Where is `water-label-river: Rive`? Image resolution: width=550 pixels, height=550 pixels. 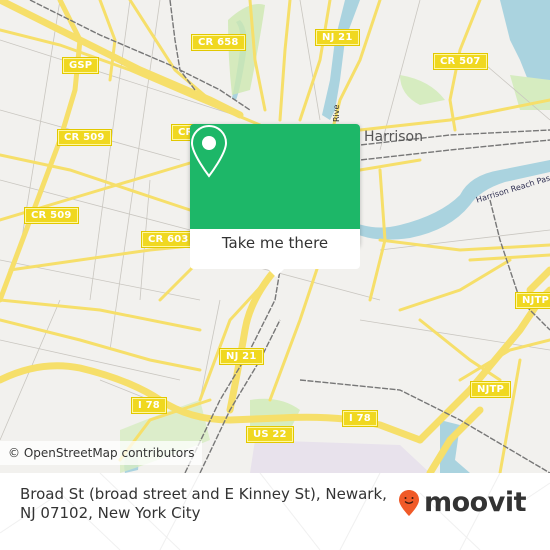 water-label-river: Rive is located at coordinates (336, 113).